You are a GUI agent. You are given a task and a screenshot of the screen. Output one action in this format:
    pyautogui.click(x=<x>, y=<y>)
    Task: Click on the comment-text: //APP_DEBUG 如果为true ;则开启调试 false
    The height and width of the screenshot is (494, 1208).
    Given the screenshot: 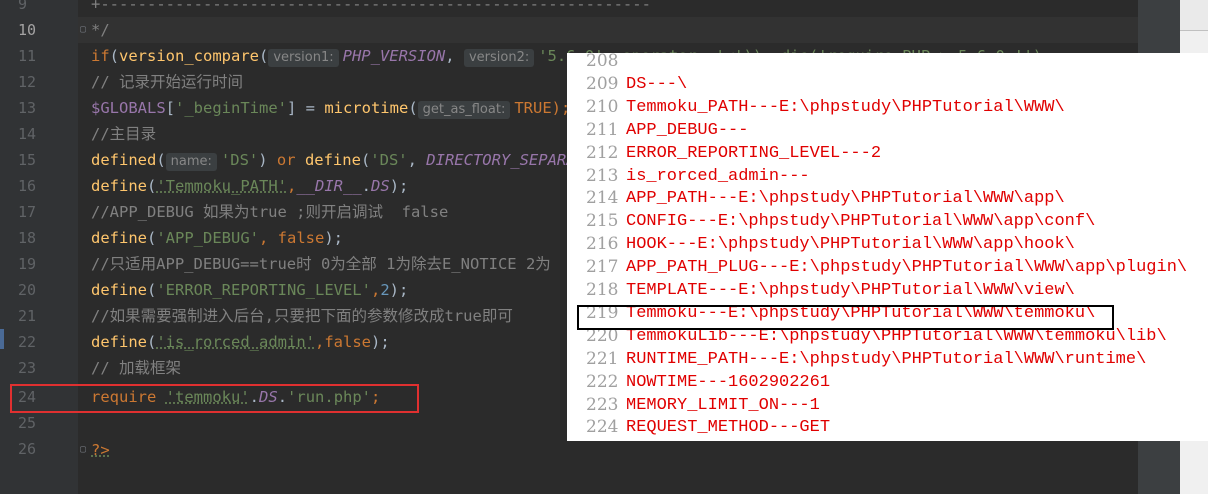 What is the action you would take?
    pyautogui.click(x=270, y=212)
    